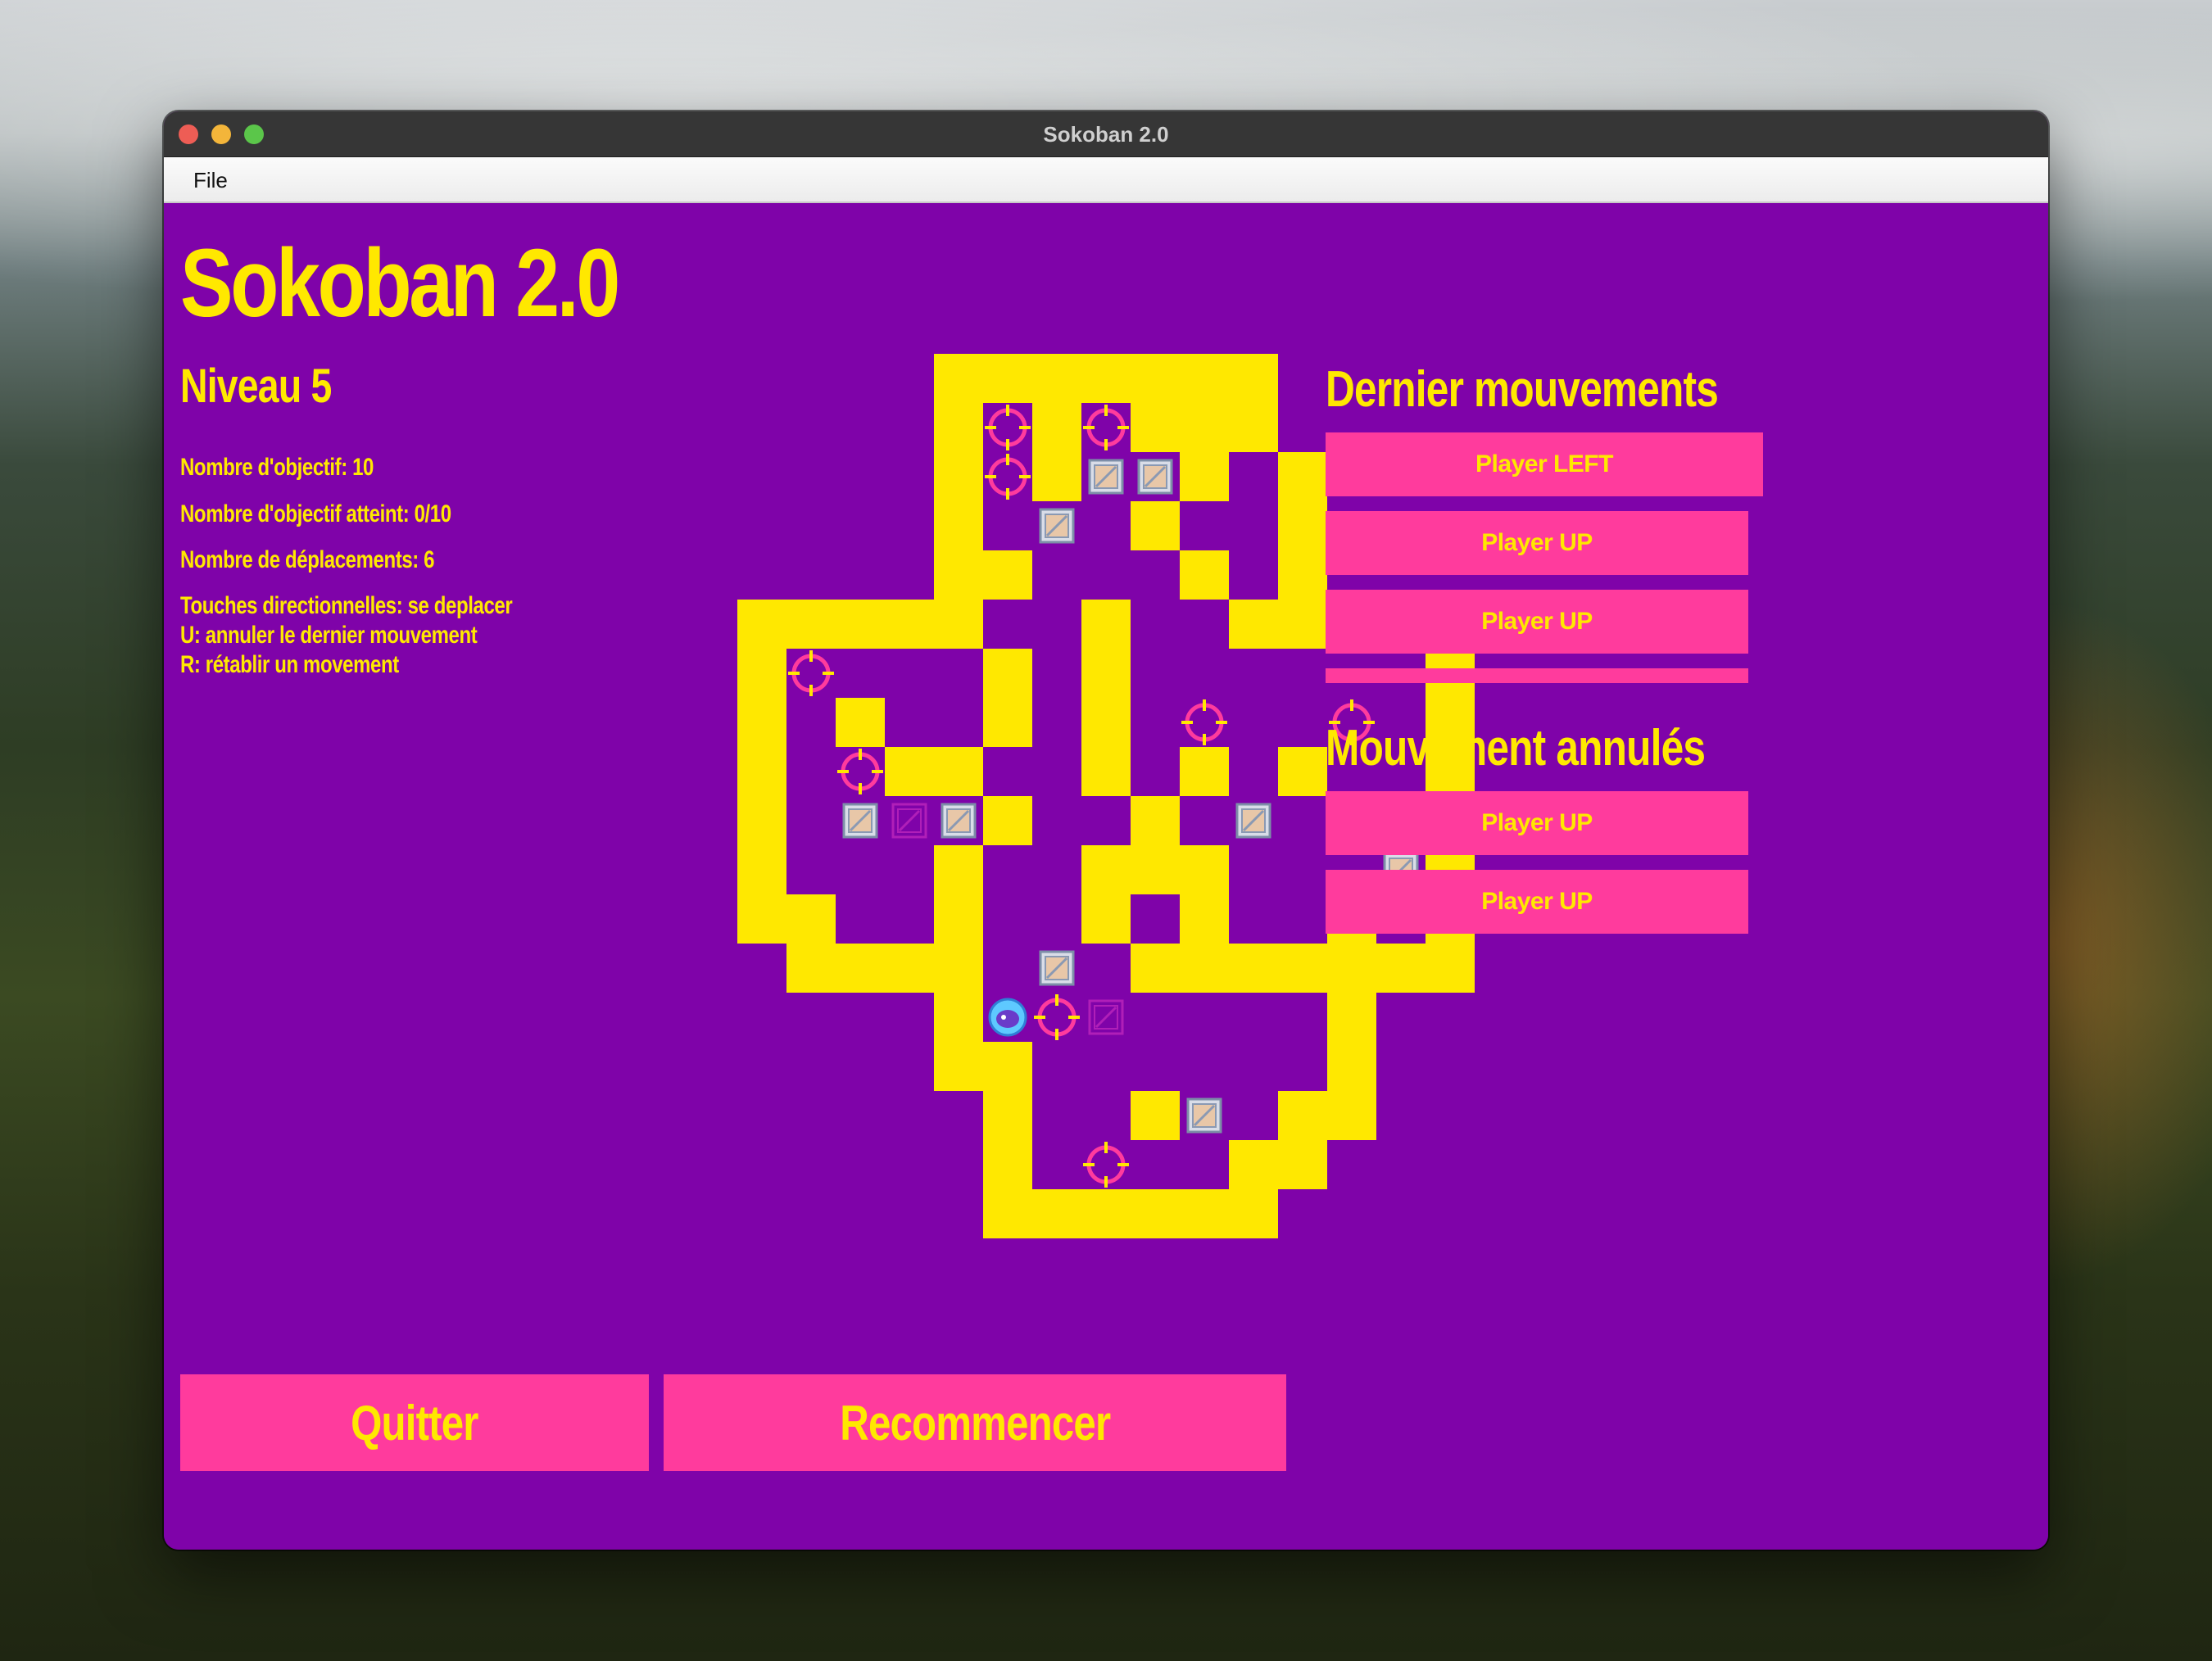 The height and width of the screenshot is (1661, 2212). What do you see at coordinates (315, 513) in the screenshot?
I see `objectives-reached: Nombre d'objectif atteint: 0/10` at bounding box center [315, 513].